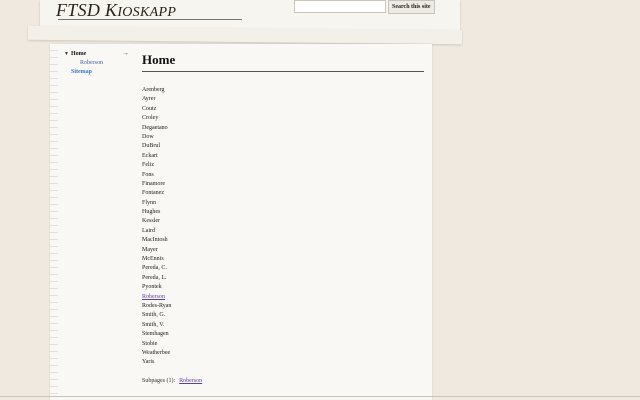 Image resolution: width=640 pixels, height=400 pixels. I want to click on subpages-footer: Subpages (1): Roberson, so click(172, 381).